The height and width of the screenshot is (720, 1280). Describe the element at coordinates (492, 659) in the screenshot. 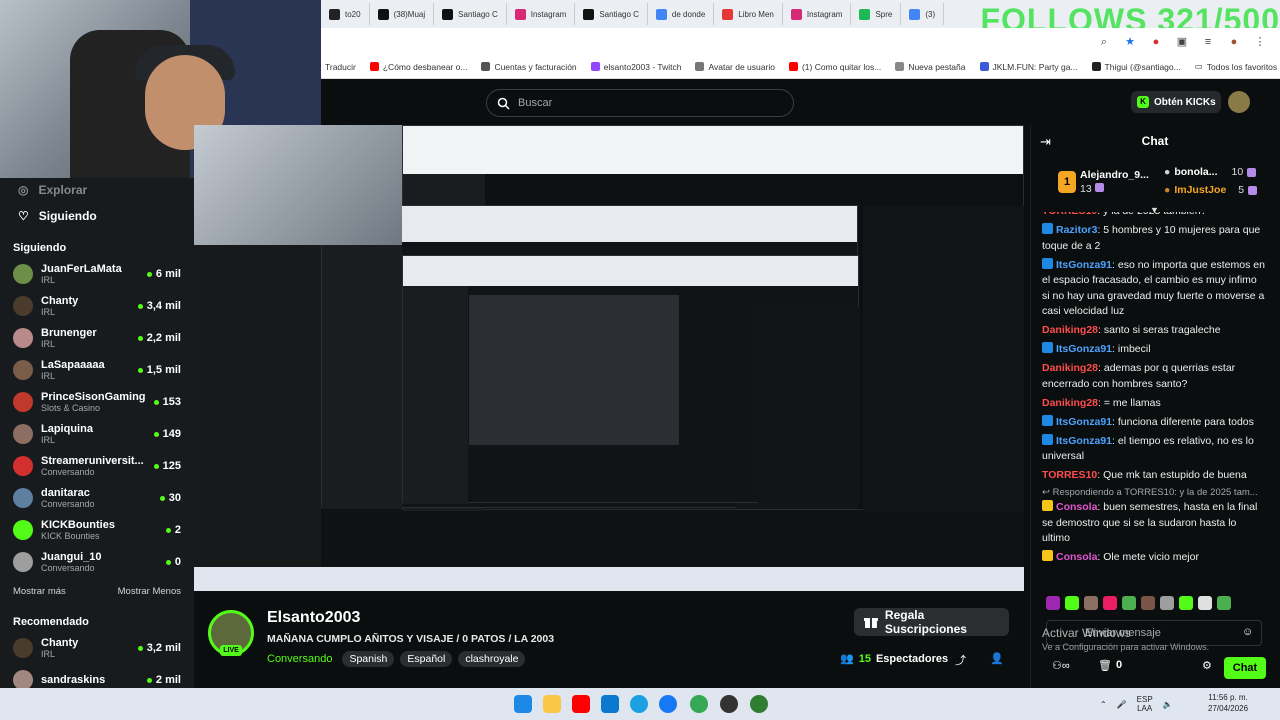

I see `stream-tag: clashroyale` at that location.